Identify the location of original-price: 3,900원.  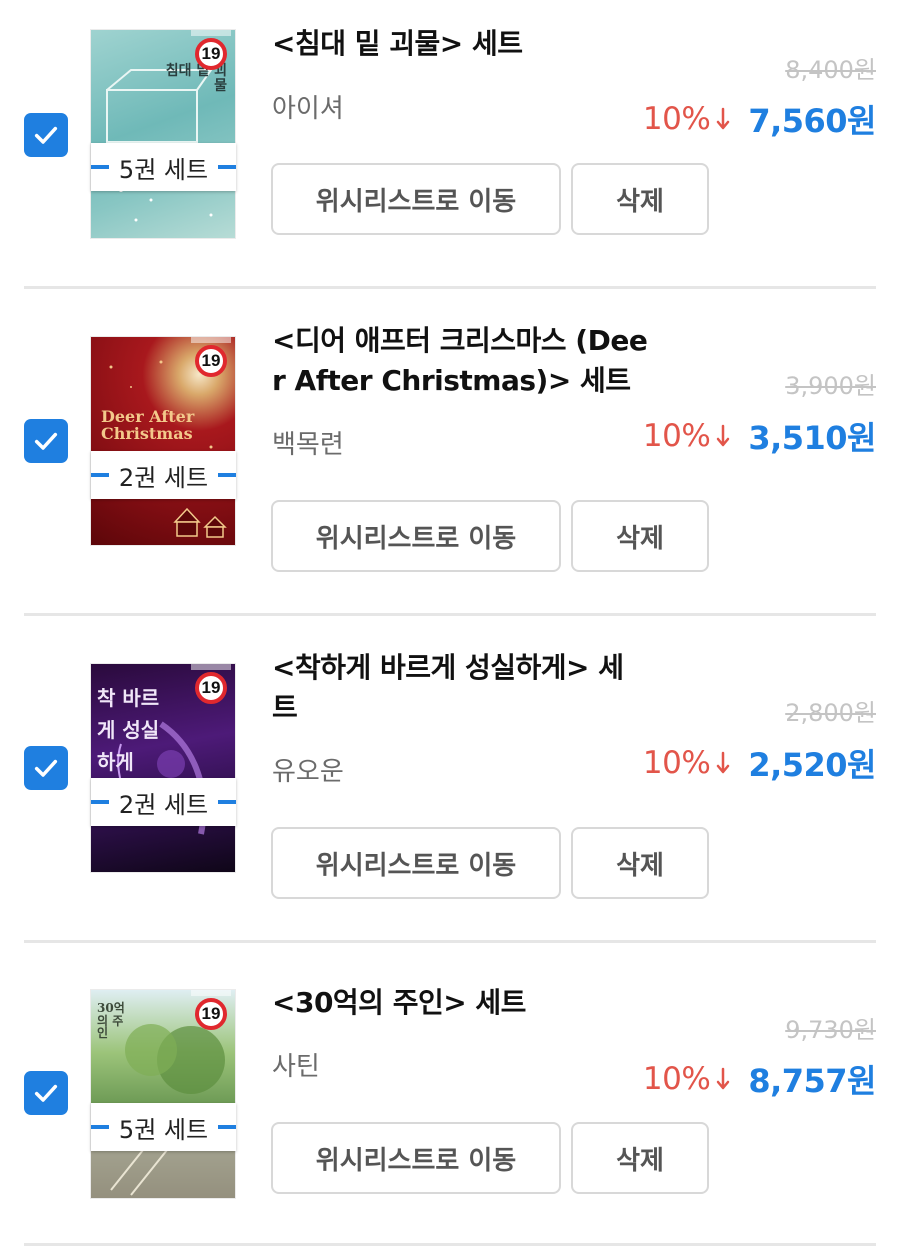
(830, 386).